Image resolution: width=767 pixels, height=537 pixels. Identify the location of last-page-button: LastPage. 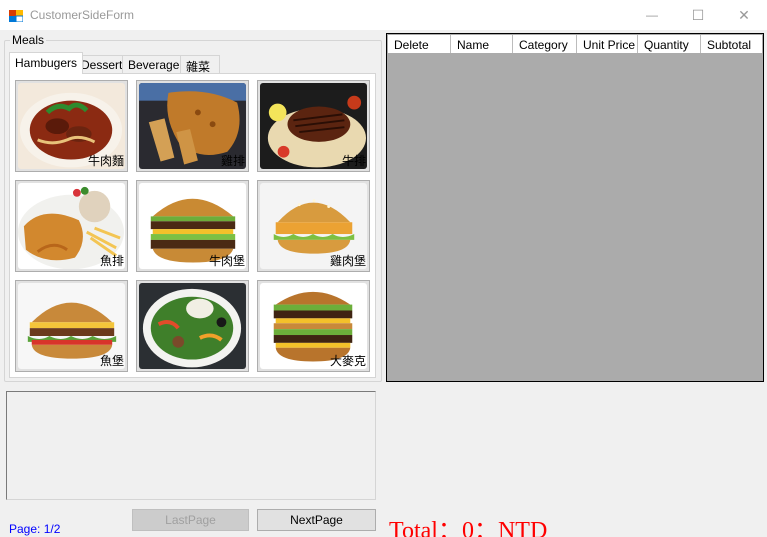
(190, 520).